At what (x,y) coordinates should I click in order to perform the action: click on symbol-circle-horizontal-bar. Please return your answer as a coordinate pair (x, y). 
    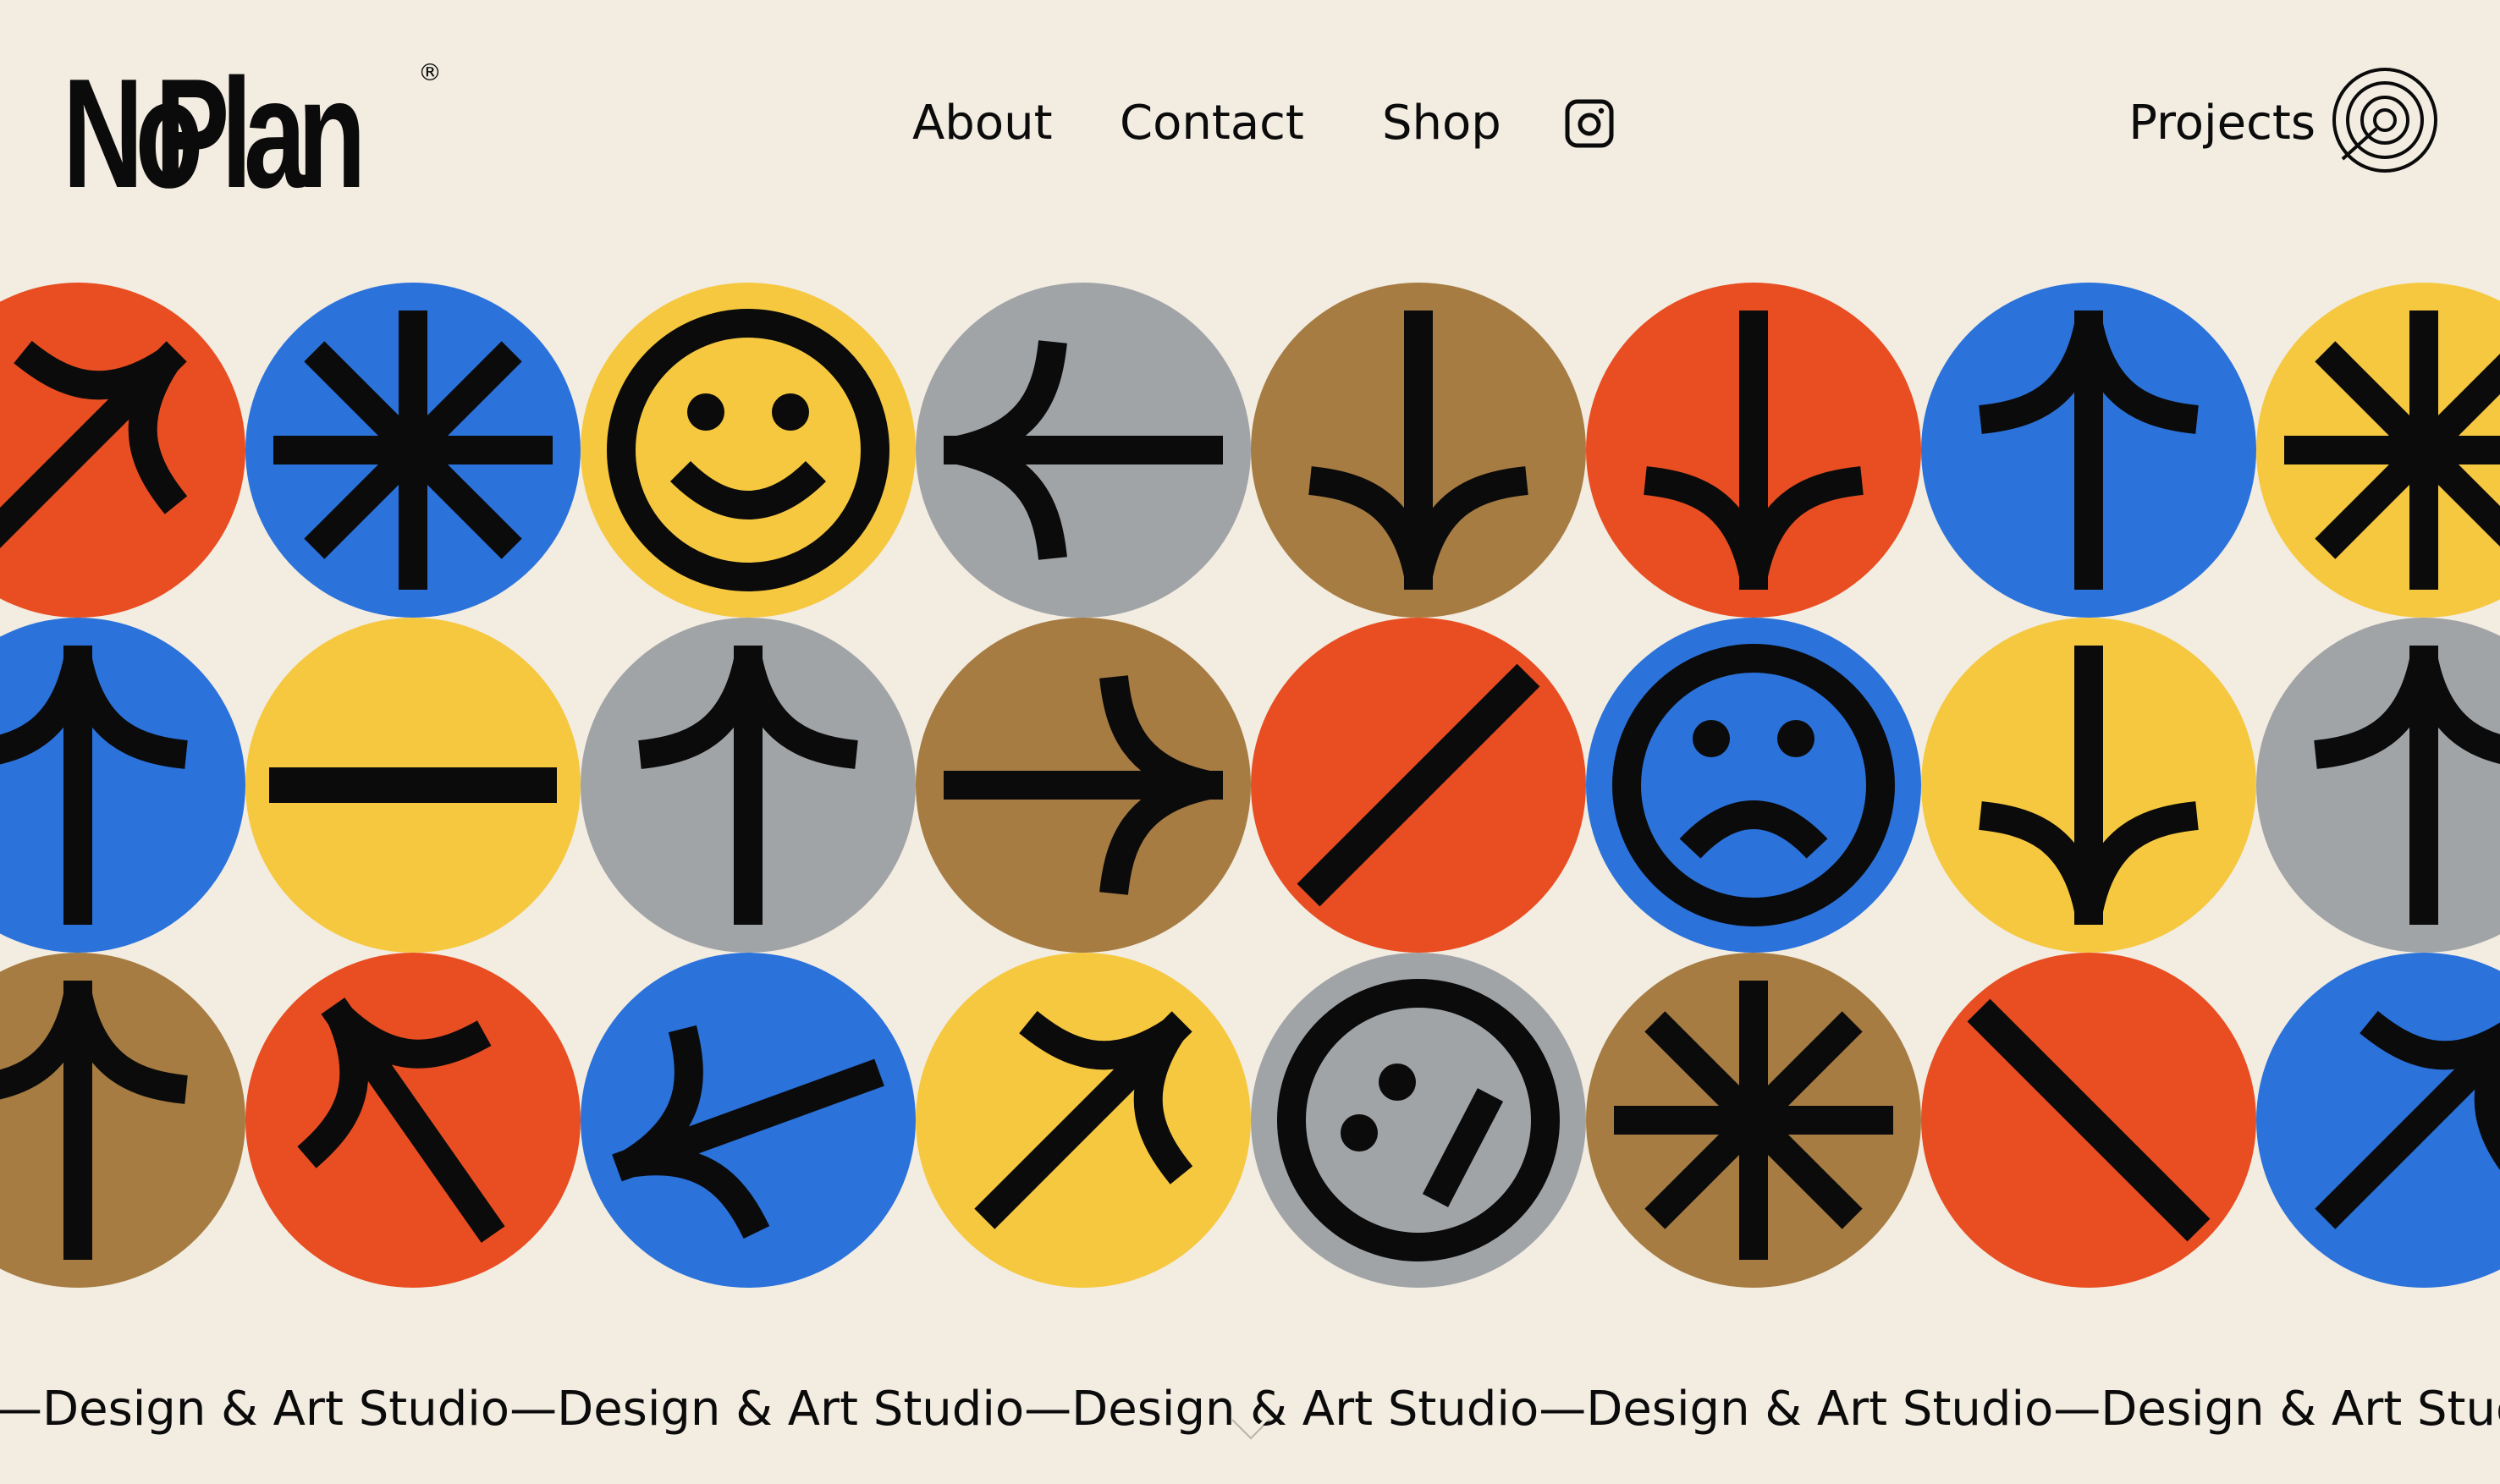
    Looking at the image, I should click on (413, 785).